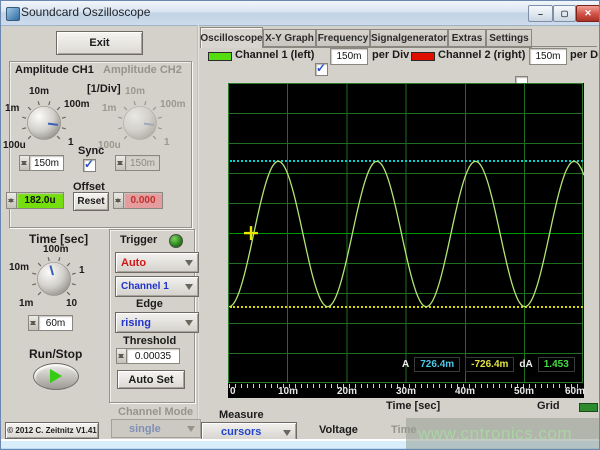 This screenshot has height=450, width=600. What do you see at coordinates (423, 56) in the screenshot?
I see `channel2-color-swatch` at bounding box center [423, 56].